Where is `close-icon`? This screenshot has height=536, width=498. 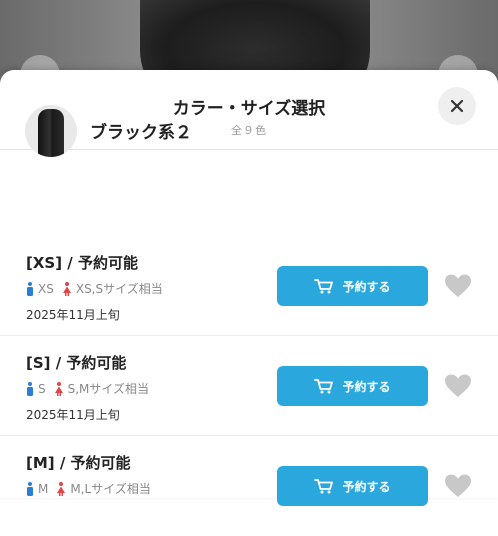 close-icon is located at coordinates (457, 106).